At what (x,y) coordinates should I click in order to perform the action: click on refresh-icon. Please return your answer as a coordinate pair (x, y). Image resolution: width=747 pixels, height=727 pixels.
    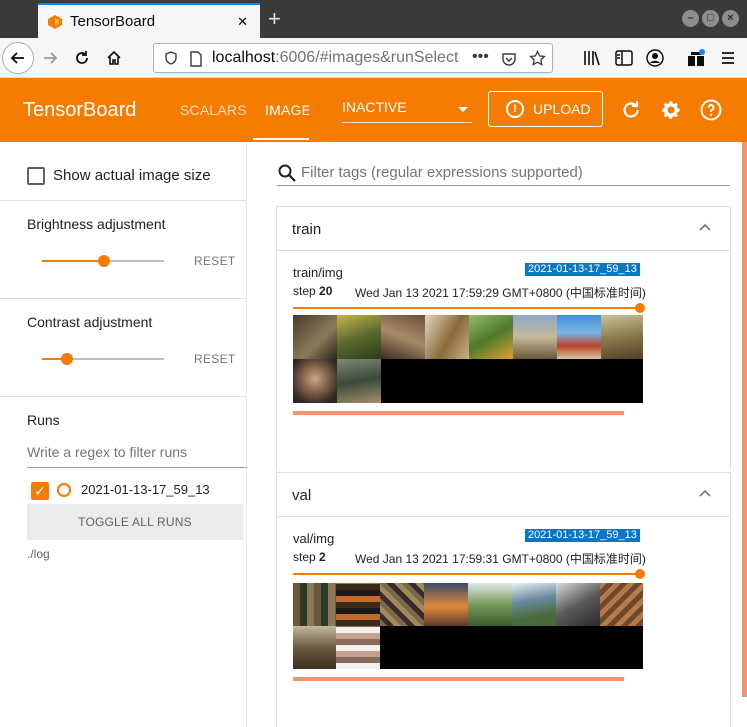
    Looking at the image, I should click on (631, 110).